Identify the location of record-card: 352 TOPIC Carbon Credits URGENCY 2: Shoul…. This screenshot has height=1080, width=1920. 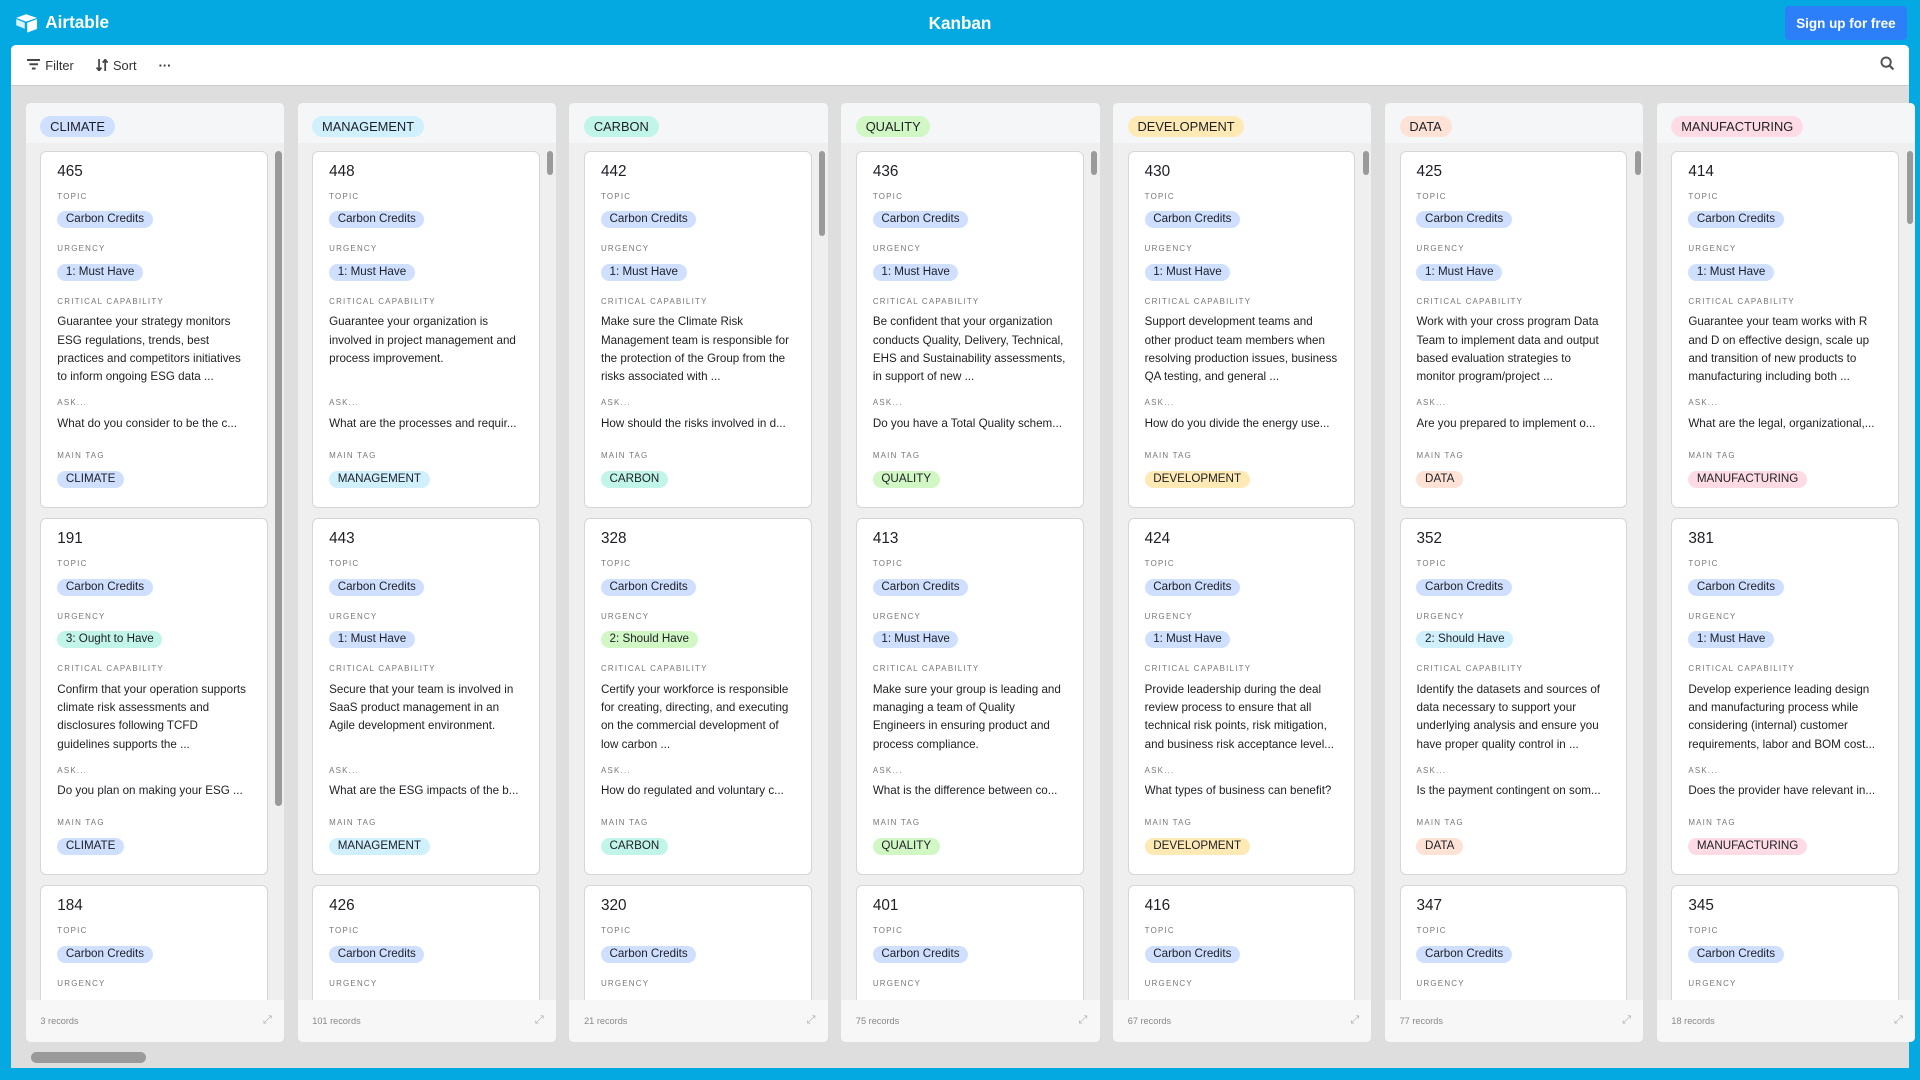
(1513, 696).